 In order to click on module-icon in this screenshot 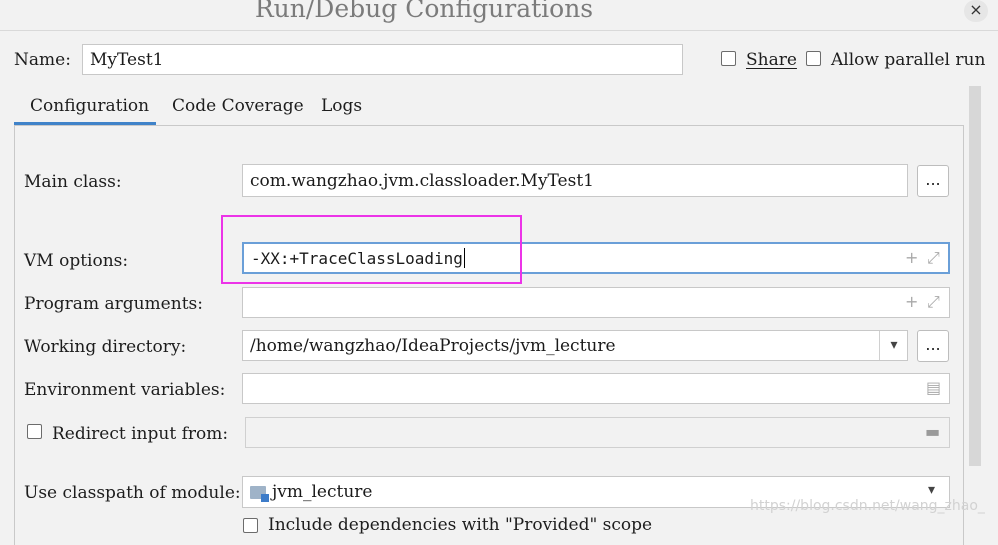, I will do `click(259, 493)`.